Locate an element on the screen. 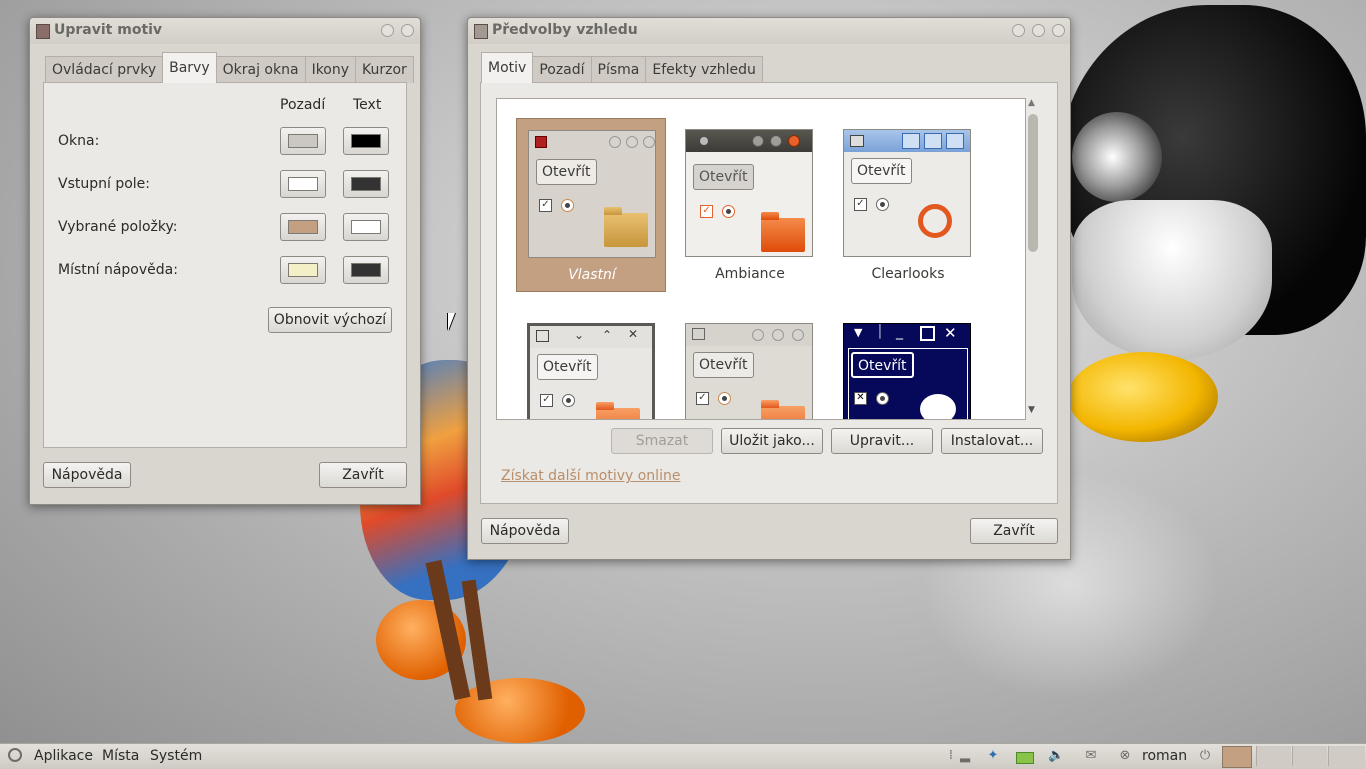 The image size is (1366, 769). tab-window-border: Okraj okna is located at coordinates (260, 69).